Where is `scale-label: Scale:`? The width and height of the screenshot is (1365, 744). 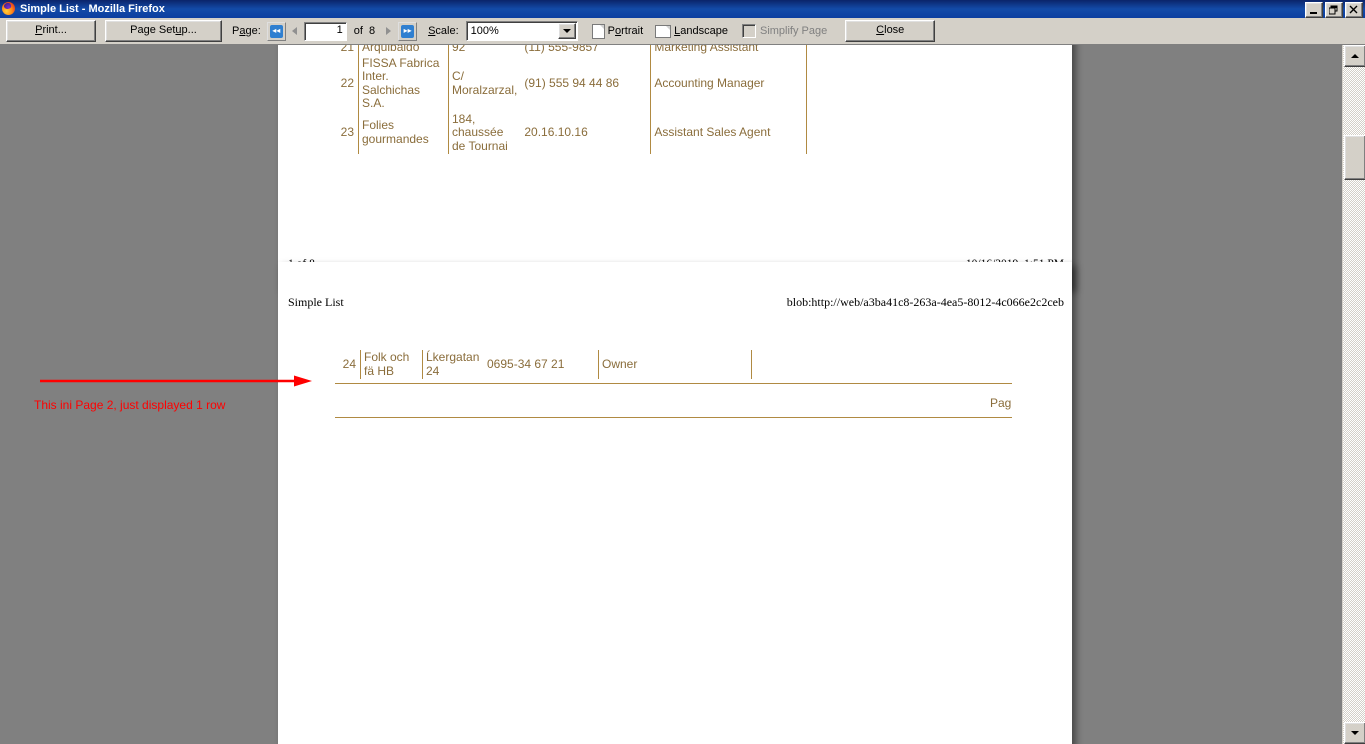
scale-label: Scale: is located at coordinates (443, 31).